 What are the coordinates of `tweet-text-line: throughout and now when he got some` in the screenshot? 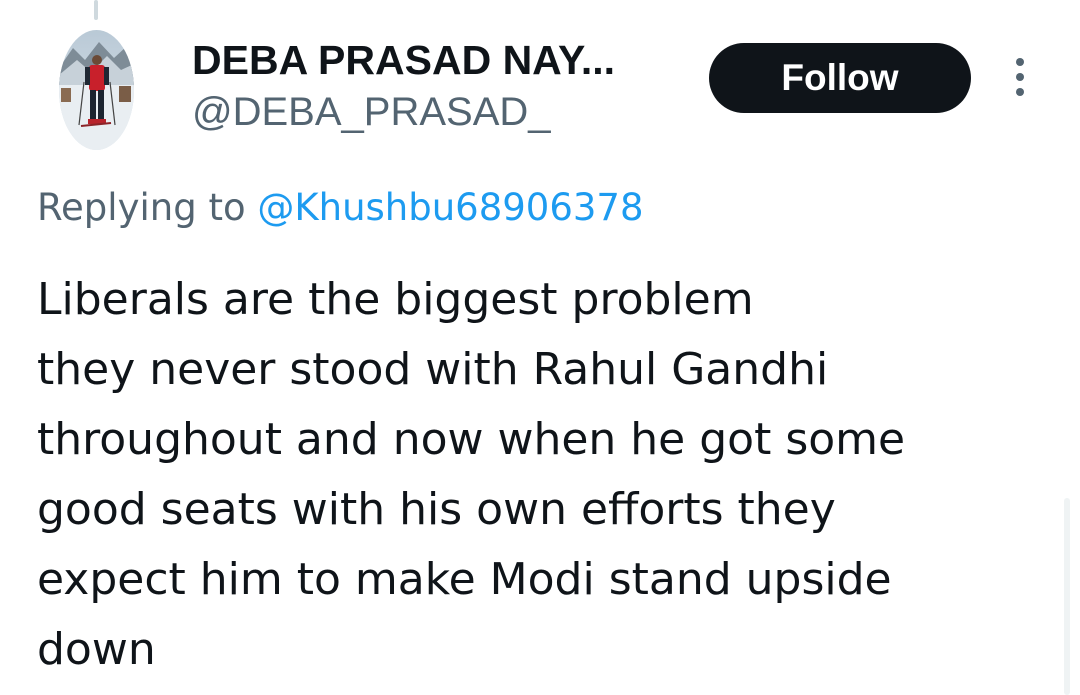 It's located at (471, 439).